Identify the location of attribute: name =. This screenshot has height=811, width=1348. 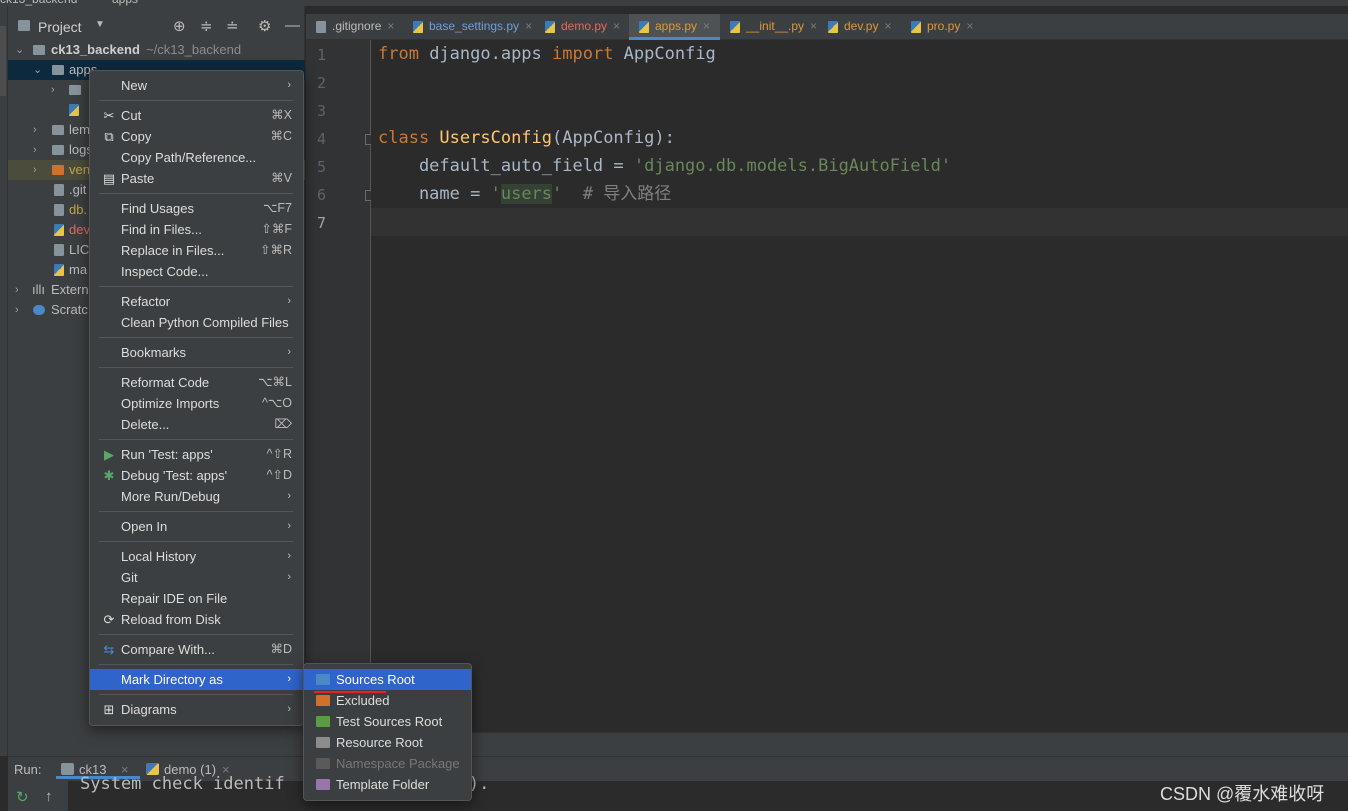
(434, 194).